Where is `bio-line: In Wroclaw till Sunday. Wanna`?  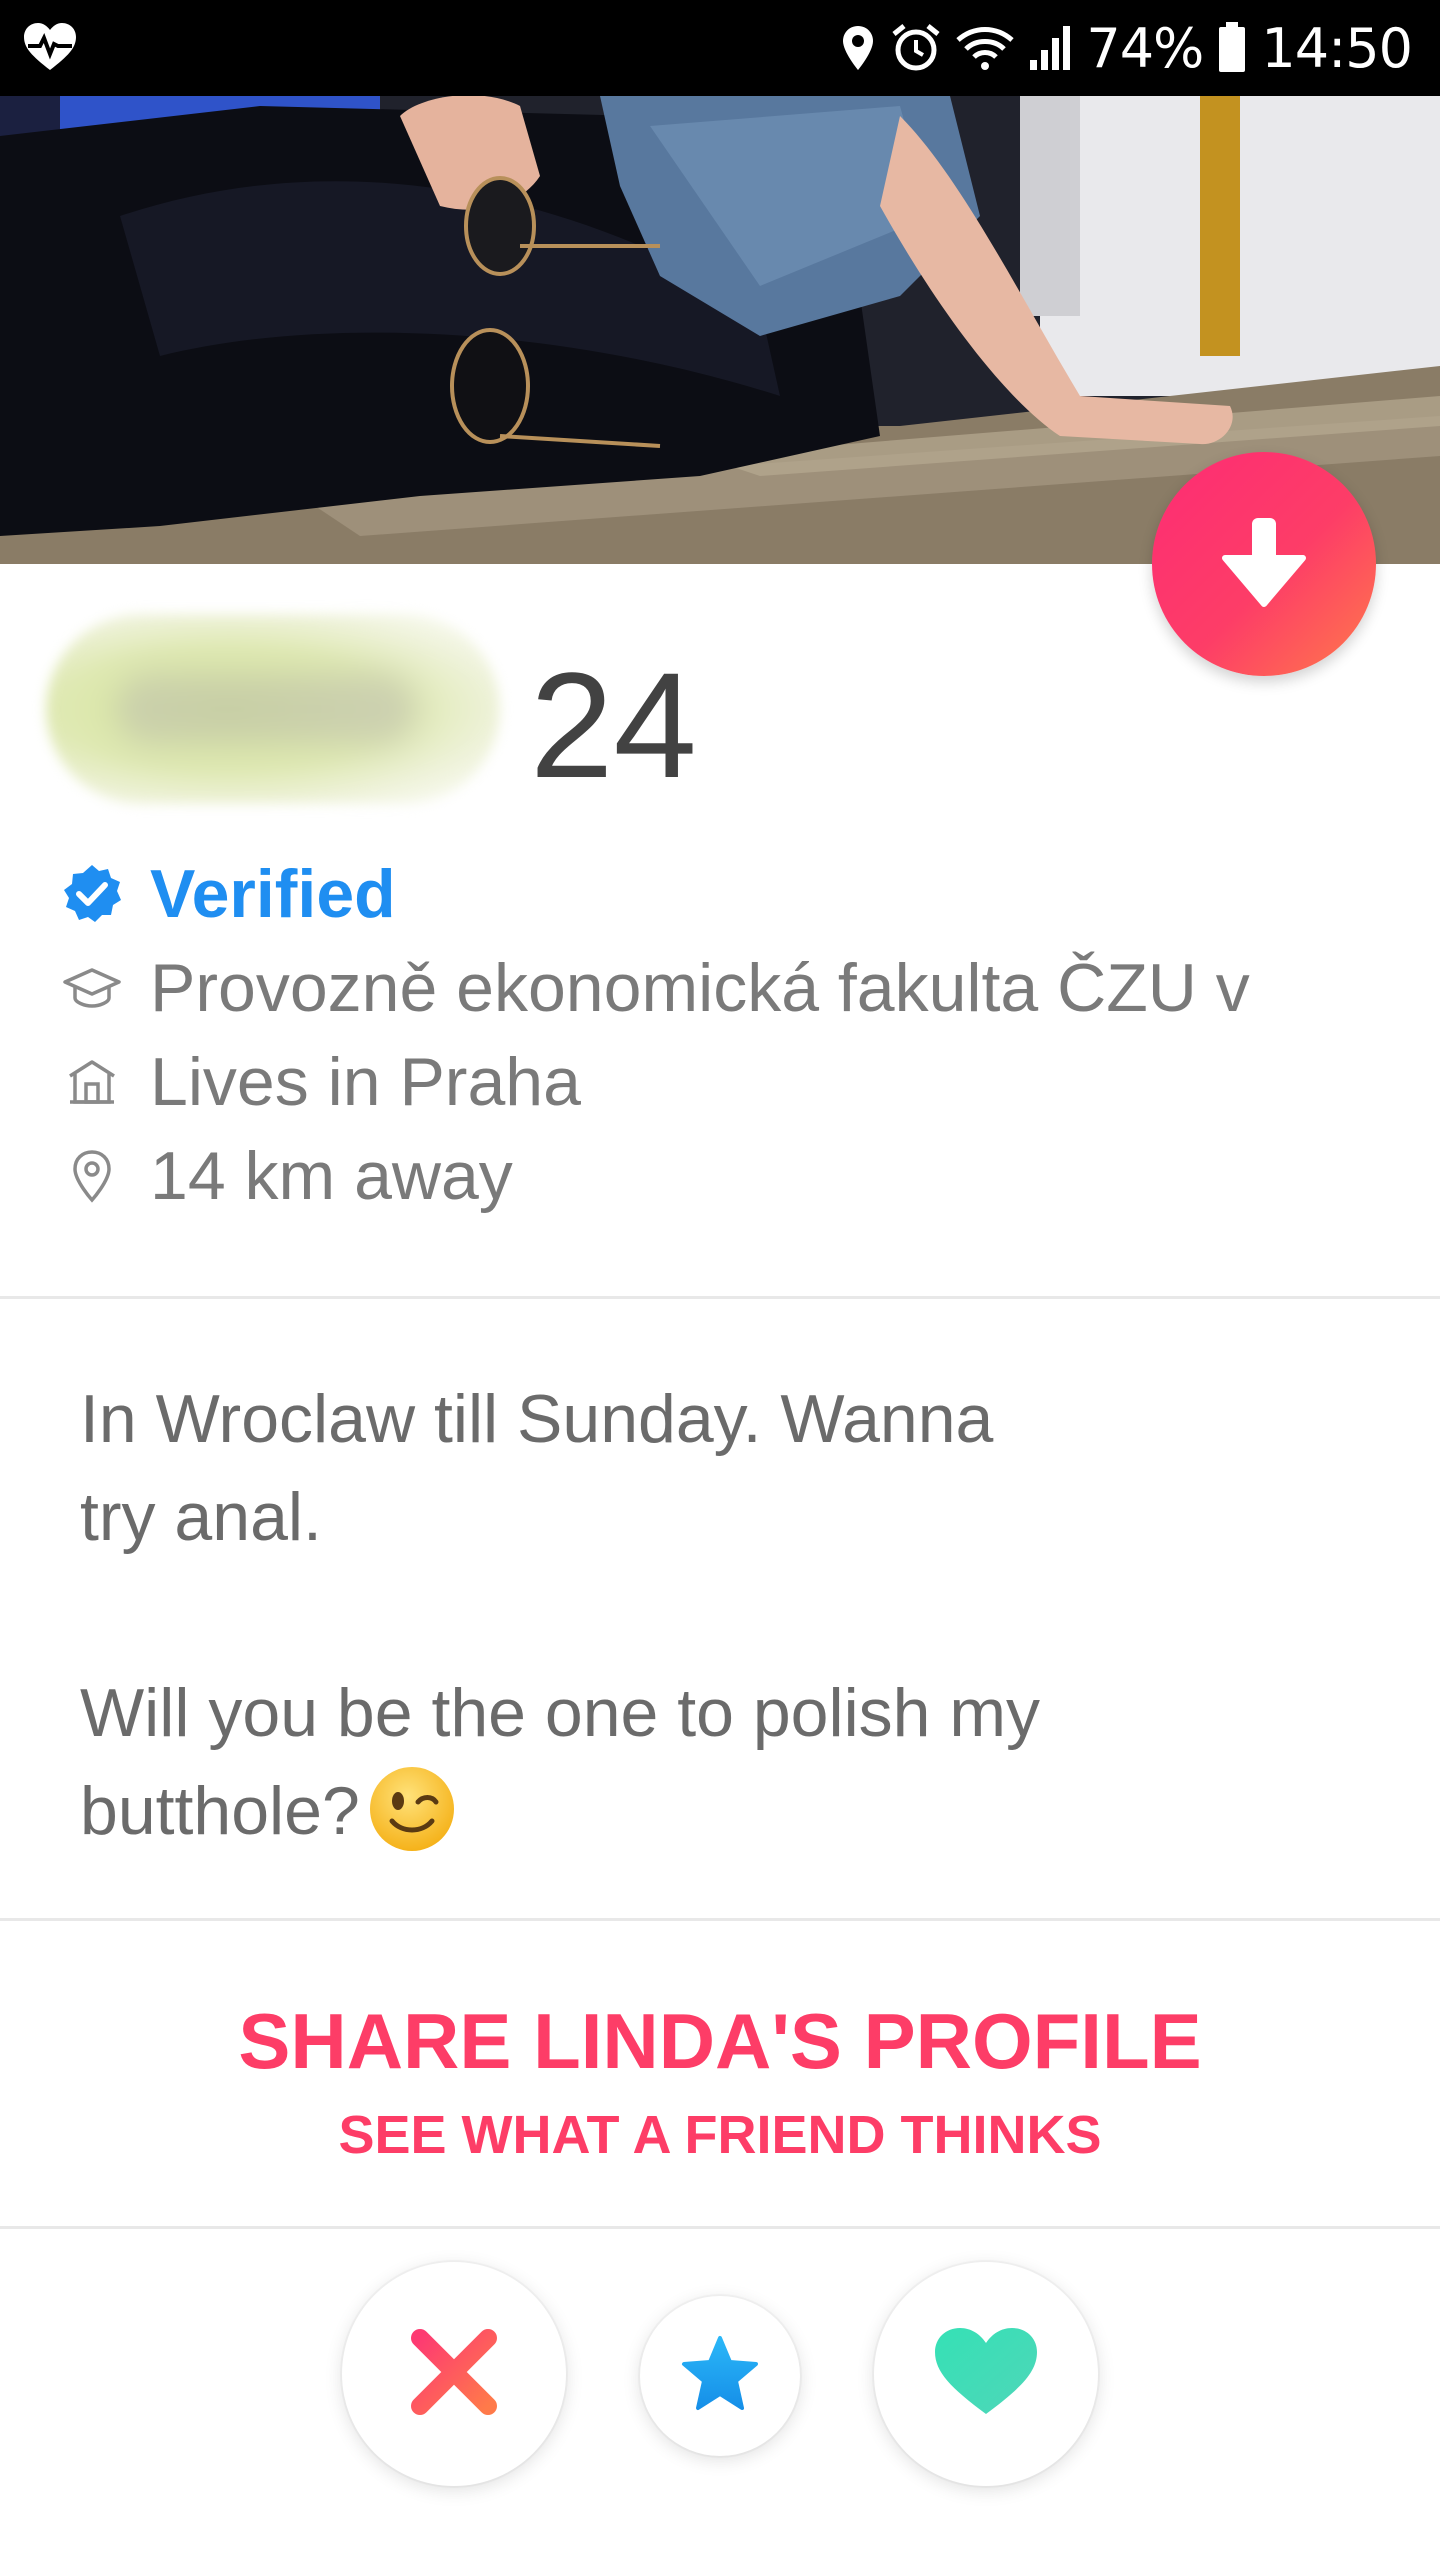 bio-line: In Wroclaw till Sunday. Wanna is located at coordinates (537, 1419).